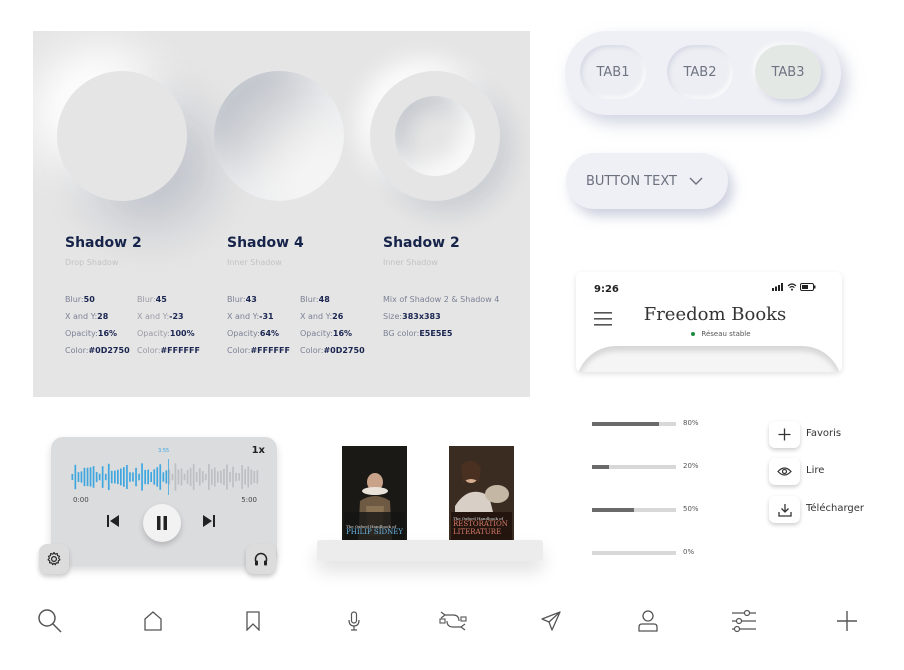 The image size is (904, 670). What do you see at coordinates (261, 559) in the screenshot?
I see `headphones-button` at bounding box center [261, 559].